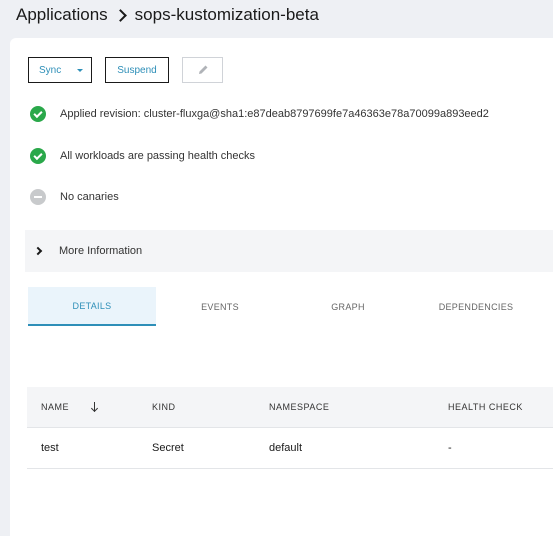 The height and width of the screenshot is (536, 553). Describe the element at coordinates (50, 70) in the screenshot. I see `sync-button-label: Sync` at that location.